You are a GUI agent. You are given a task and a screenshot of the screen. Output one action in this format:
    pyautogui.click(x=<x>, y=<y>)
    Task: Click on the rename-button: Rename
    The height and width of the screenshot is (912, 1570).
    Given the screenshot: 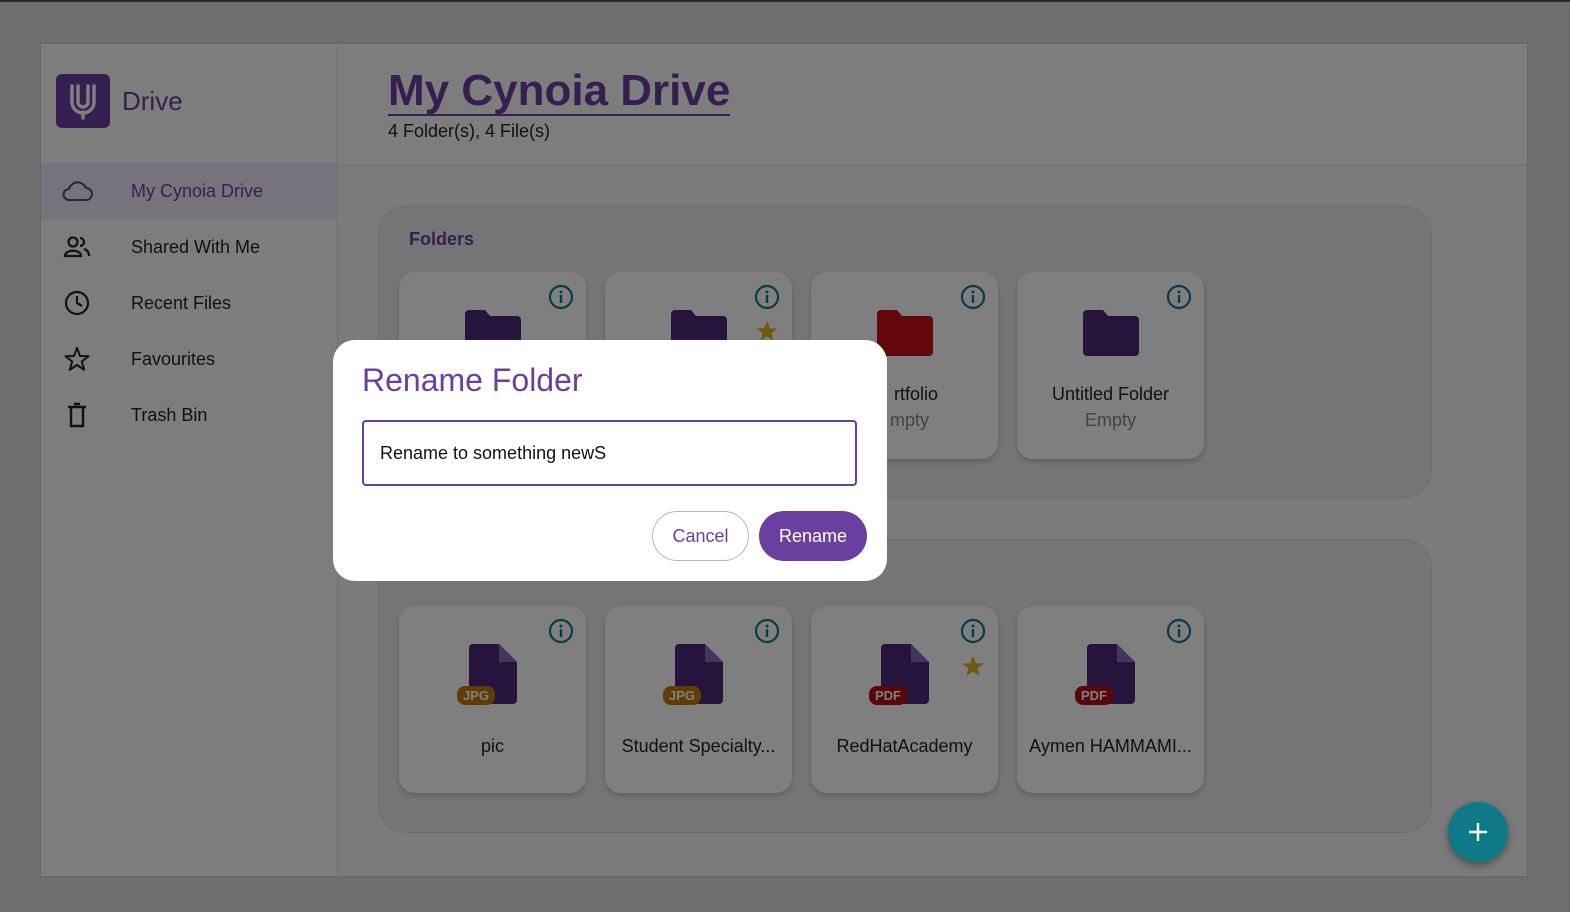 What is the action you would take?
    pyautogui.click(x=813, y=536)
    